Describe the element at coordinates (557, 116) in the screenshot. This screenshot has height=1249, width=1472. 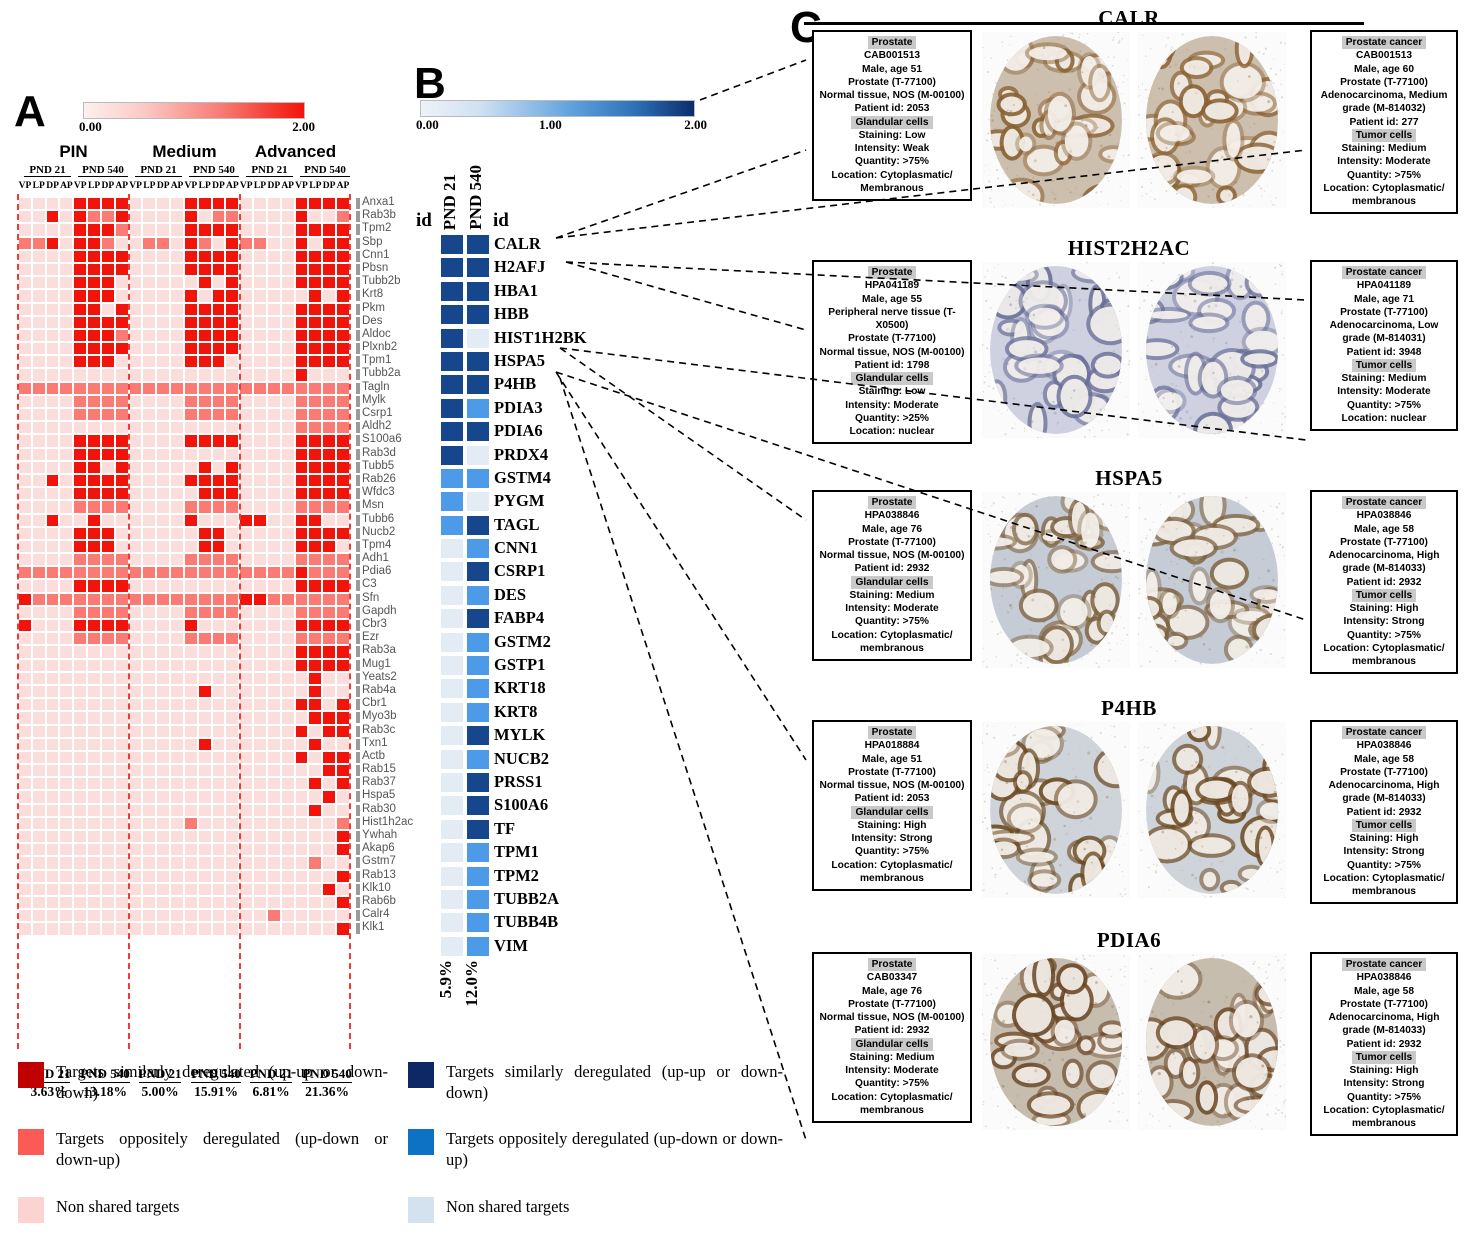
I see `panel-b-colorbar: 0.00 1.00 2.00` at that location.